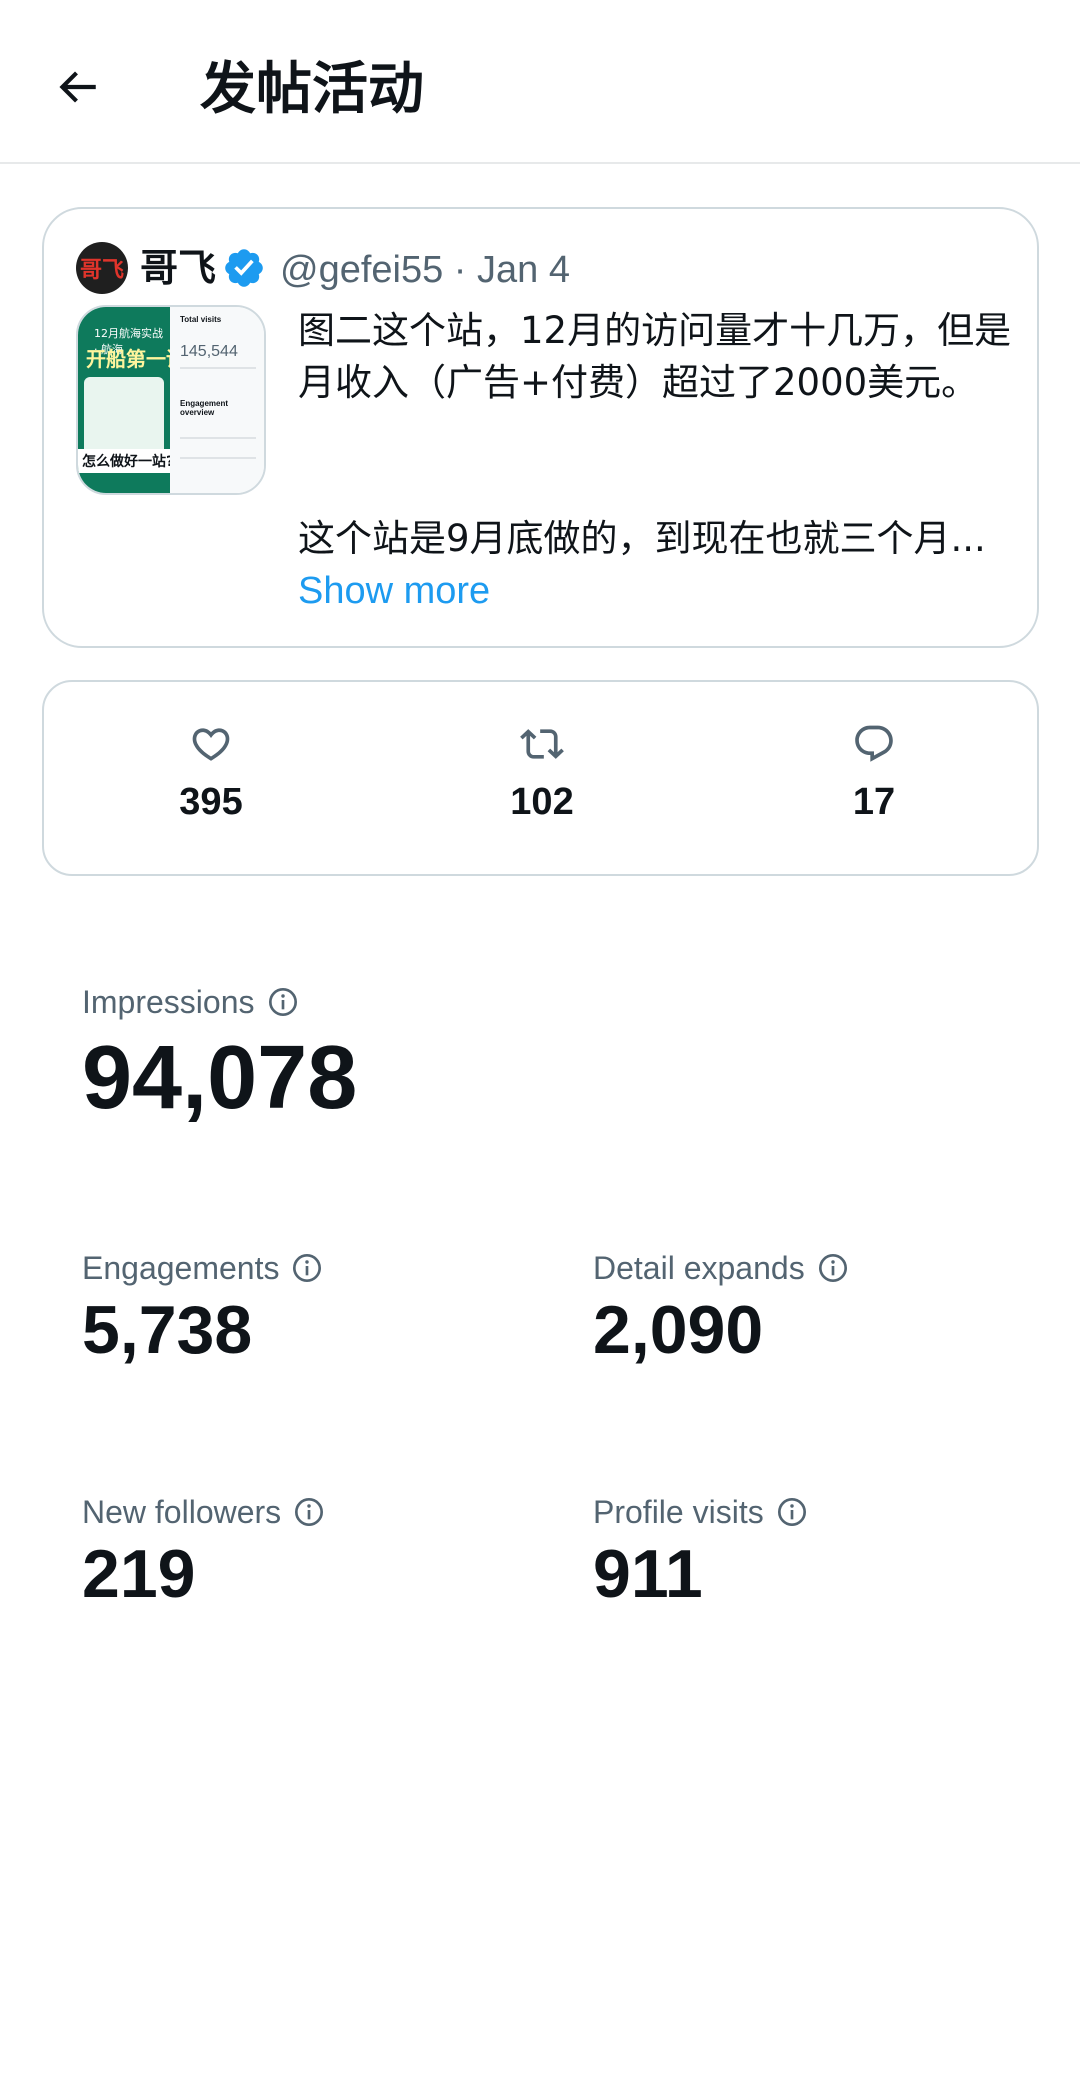 Image resolution: width=1080 pixels, height=2076 pixels. I want to click on engagements-label: Engagements, so click(181, 1268).